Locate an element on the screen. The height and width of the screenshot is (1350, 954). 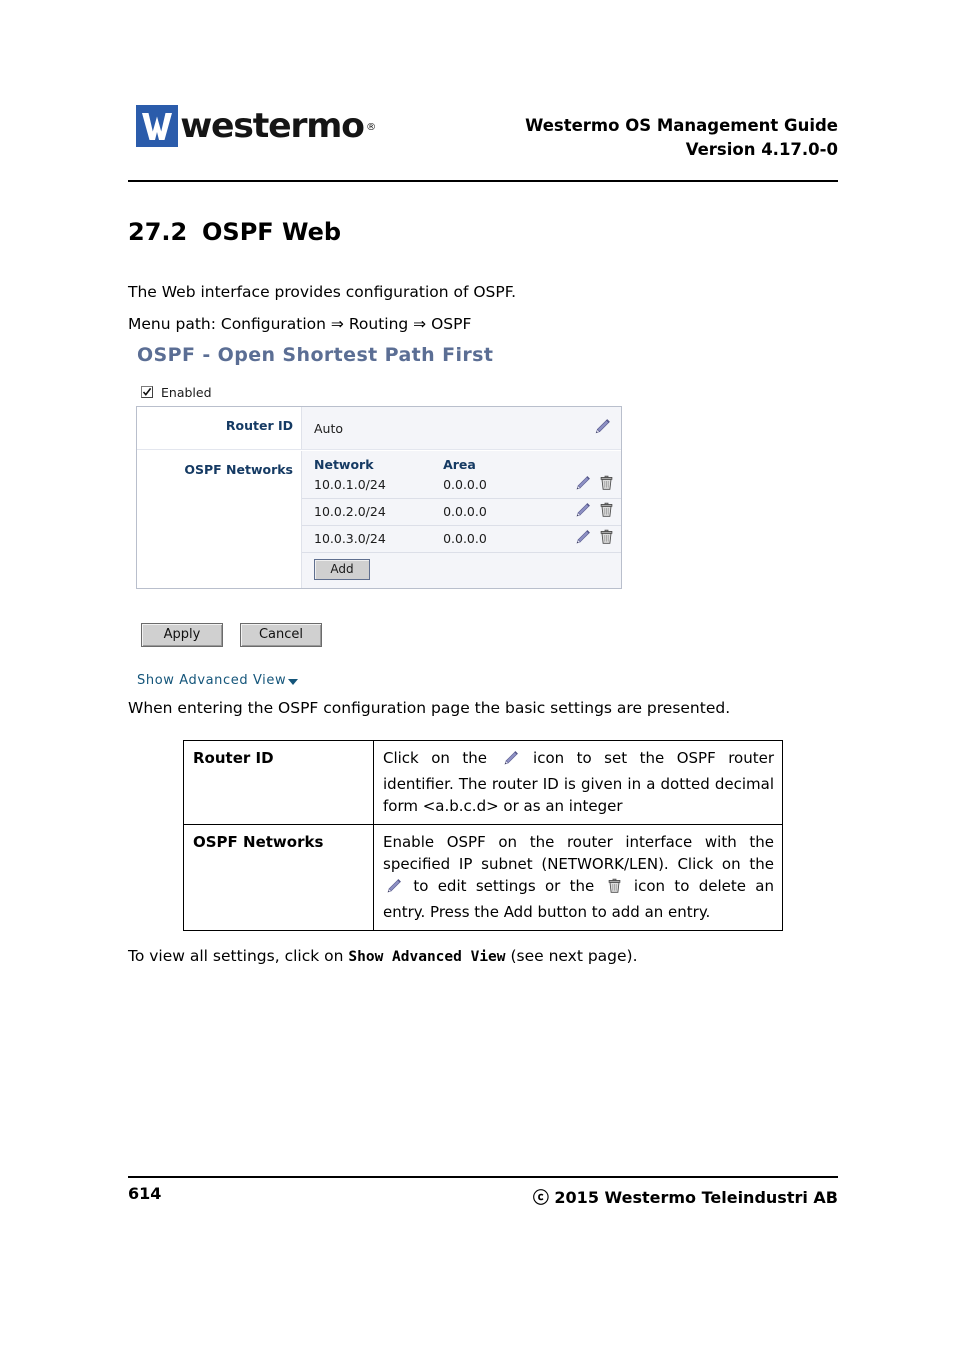
desc-key-router-id: Router ID is located at coordinates (278, 782).